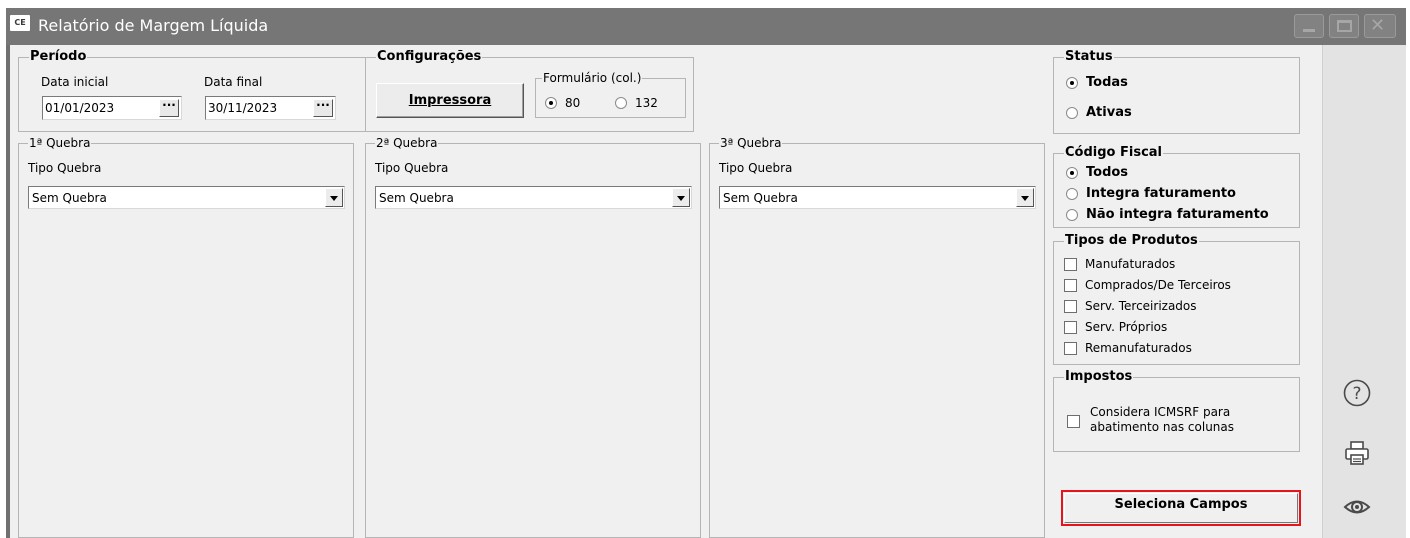 This screenshot has width=1410, height=538. I want to click on terceira-quebra-select: Sem Quebra, so click(877, 197).